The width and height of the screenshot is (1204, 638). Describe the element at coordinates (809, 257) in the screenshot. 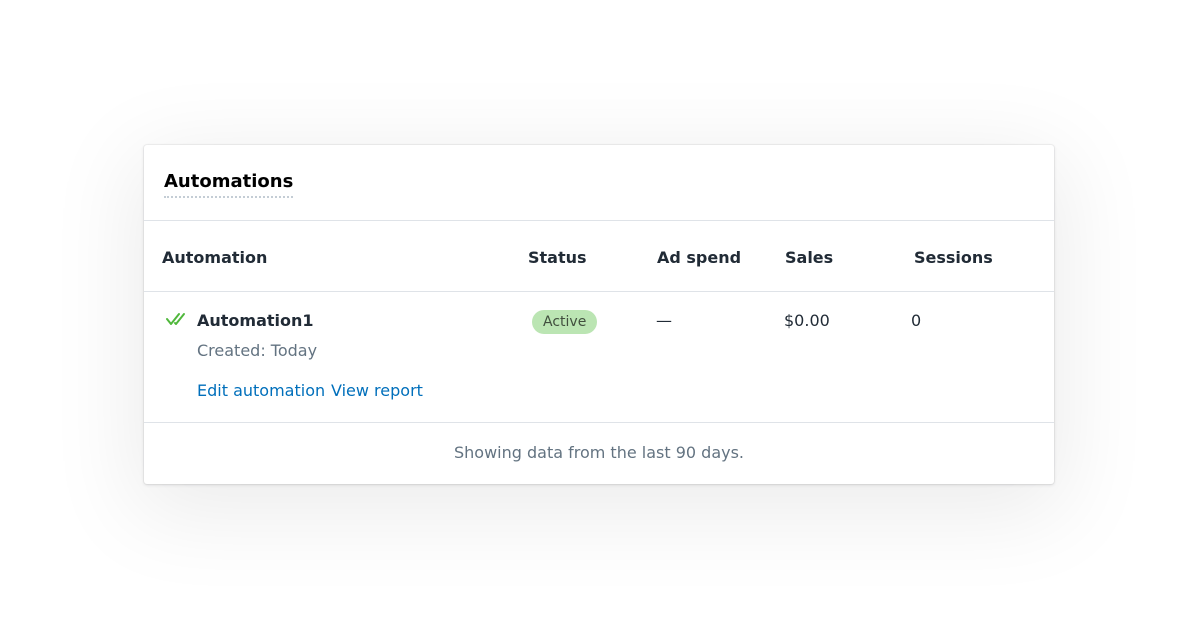

I see `column-header-sales: Sales` at that location.